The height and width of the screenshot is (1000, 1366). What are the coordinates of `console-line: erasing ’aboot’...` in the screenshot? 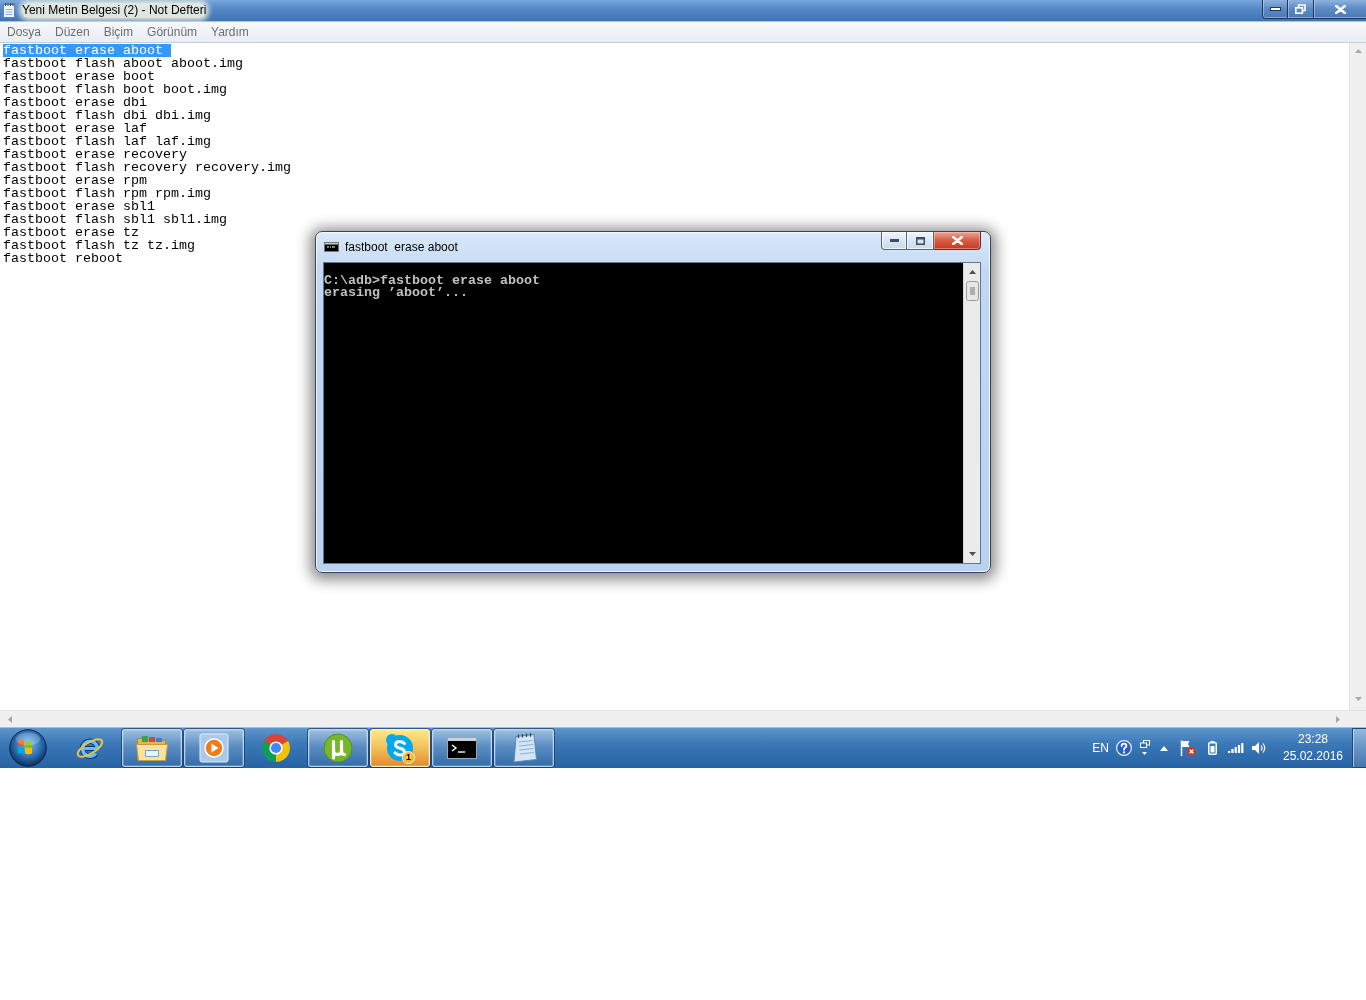 It's located at (396, 293).